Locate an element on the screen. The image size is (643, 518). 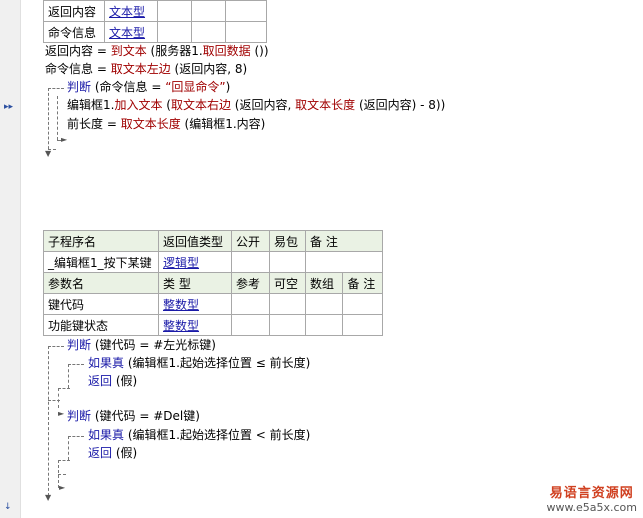
table-row: 键代码 整数型 is located at coordinates (213, 304).